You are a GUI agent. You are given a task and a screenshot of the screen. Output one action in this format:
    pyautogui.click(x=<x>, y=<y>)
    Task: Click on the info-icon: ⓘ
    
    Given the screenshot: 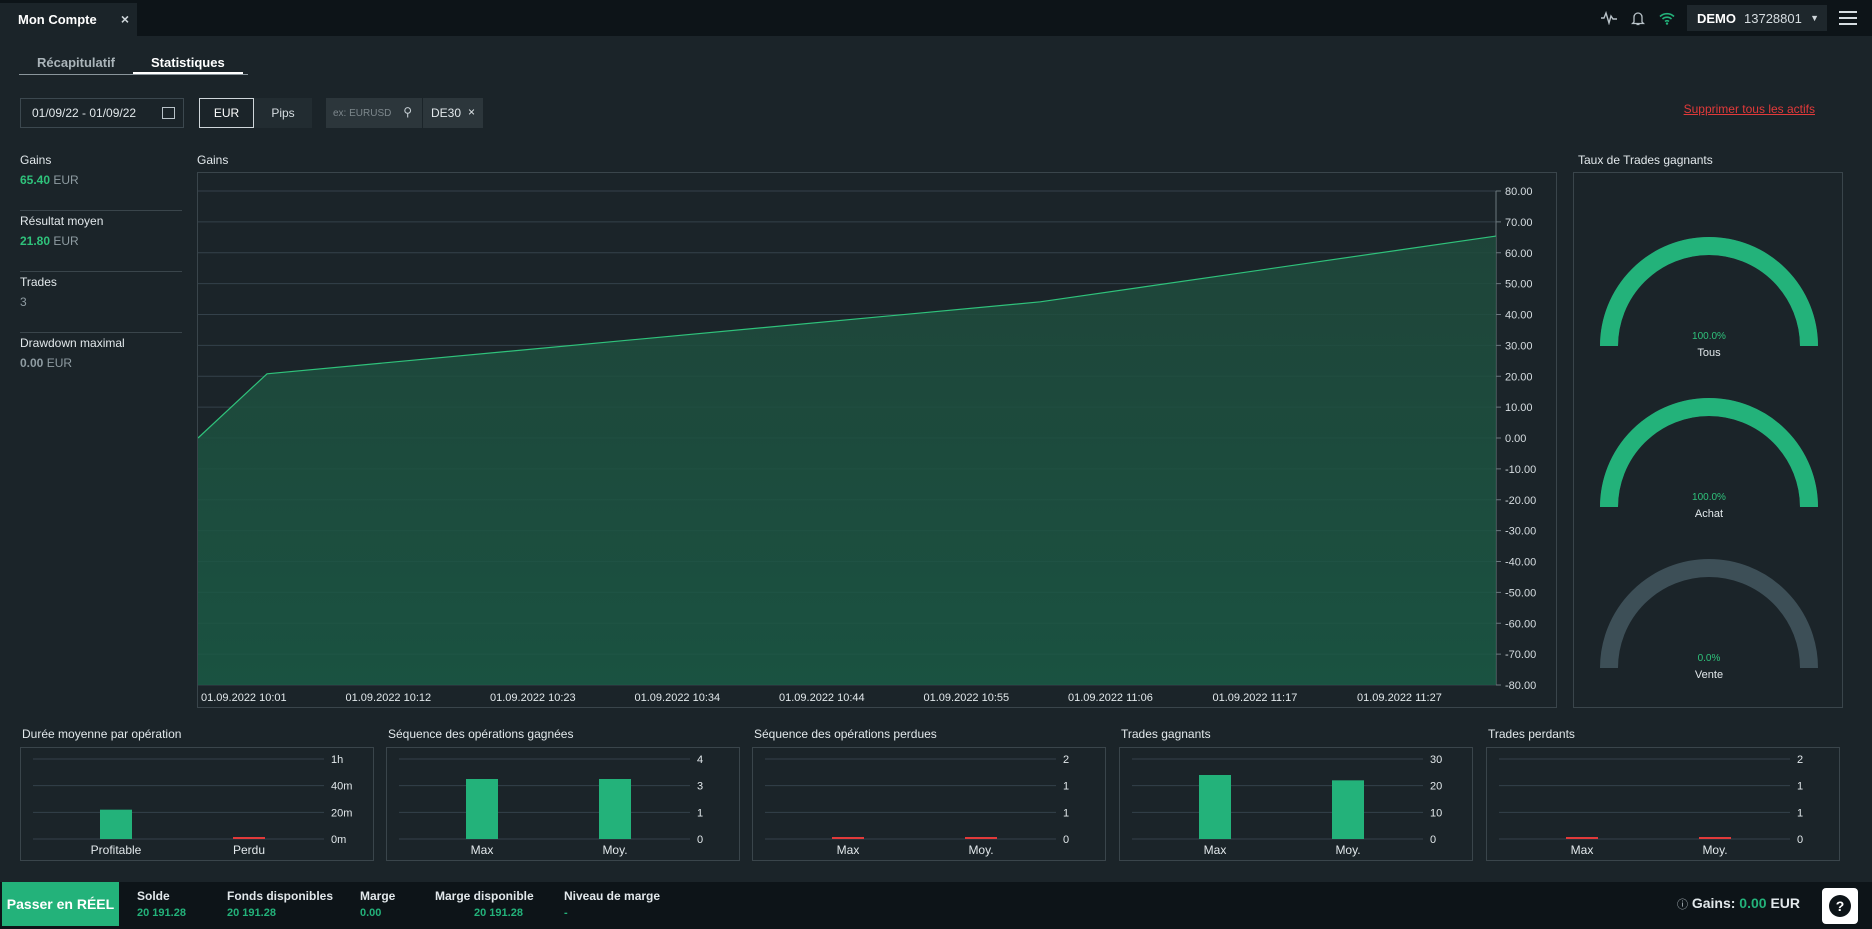 What is the action you would take?
    pyautogui.click(x=1682, y=905)
    